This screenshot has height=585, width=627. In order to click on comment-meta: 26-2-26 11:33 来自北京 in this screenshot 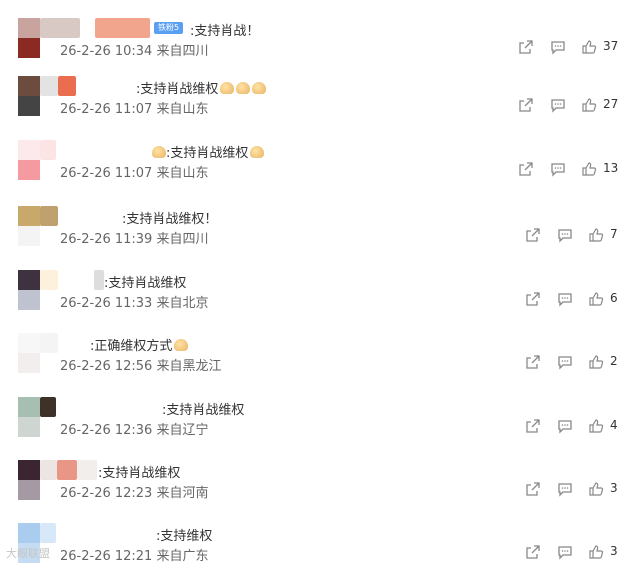, I will do `click(134, 303)`.